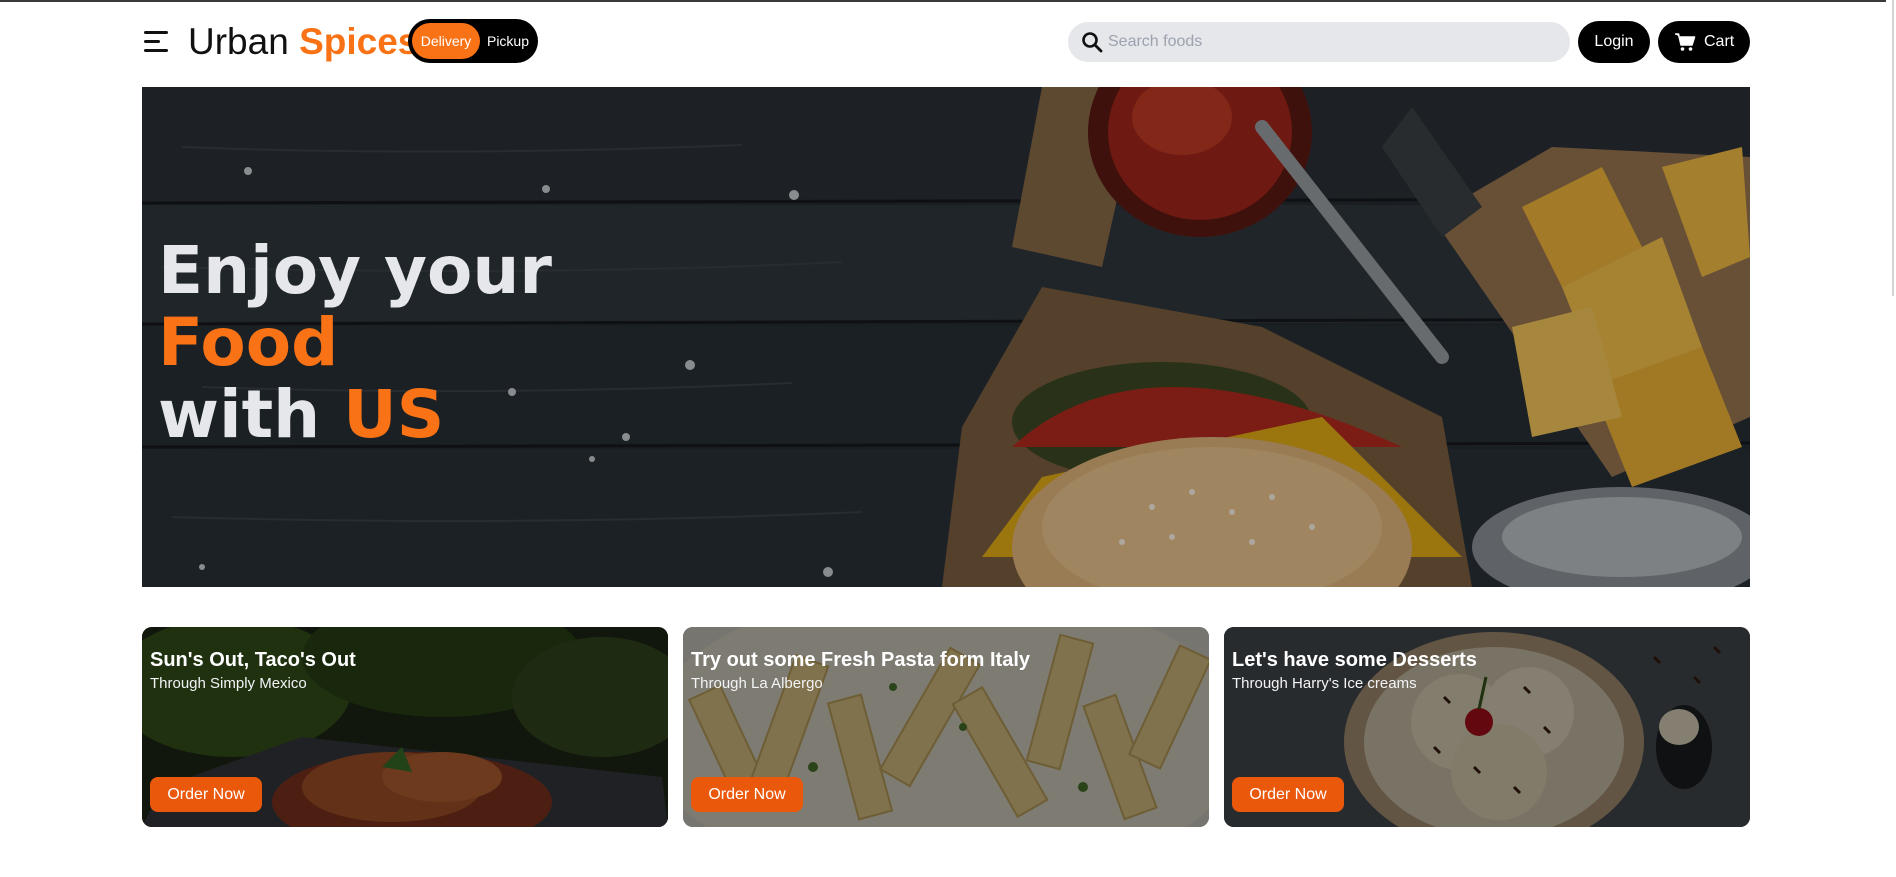  I want to click on pickup-option: Pickup, so click(508, 41).